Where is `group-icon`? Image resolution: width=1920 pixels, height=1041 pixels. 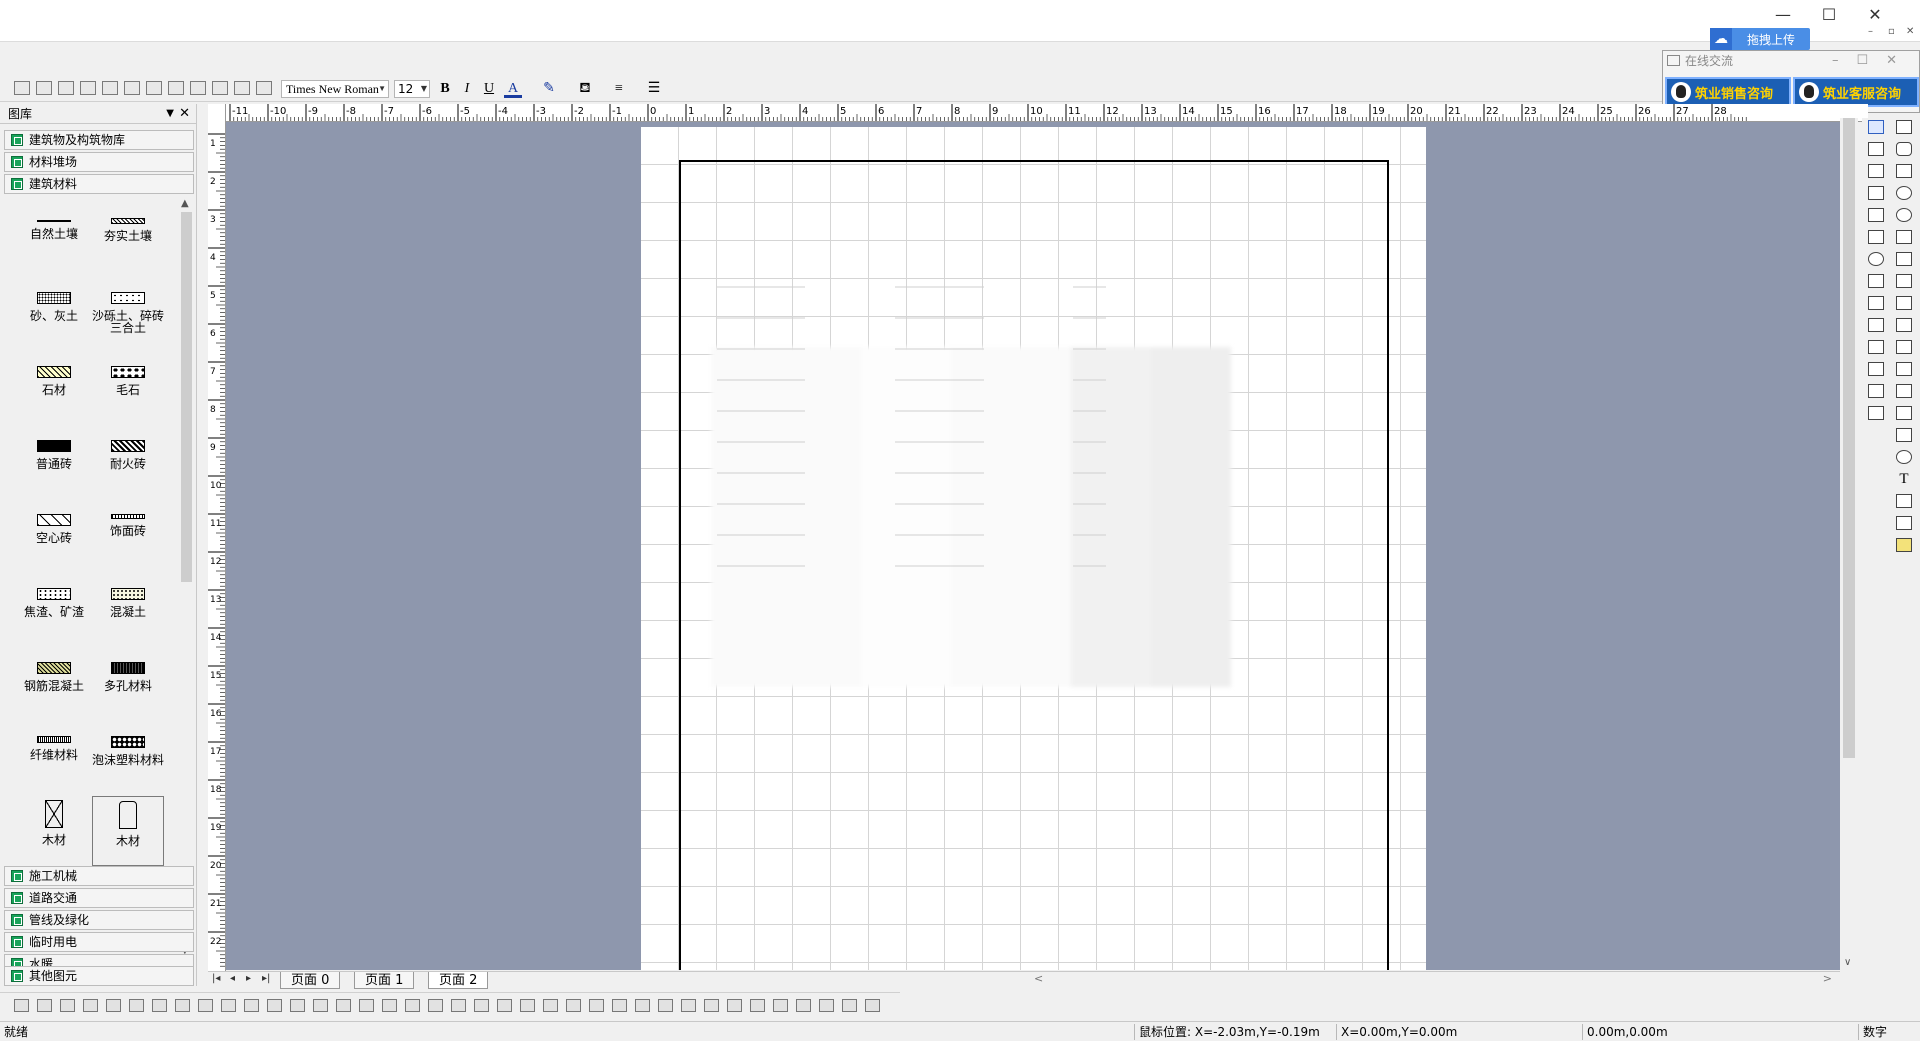
group-icon is located at coordinates (205, 1005).